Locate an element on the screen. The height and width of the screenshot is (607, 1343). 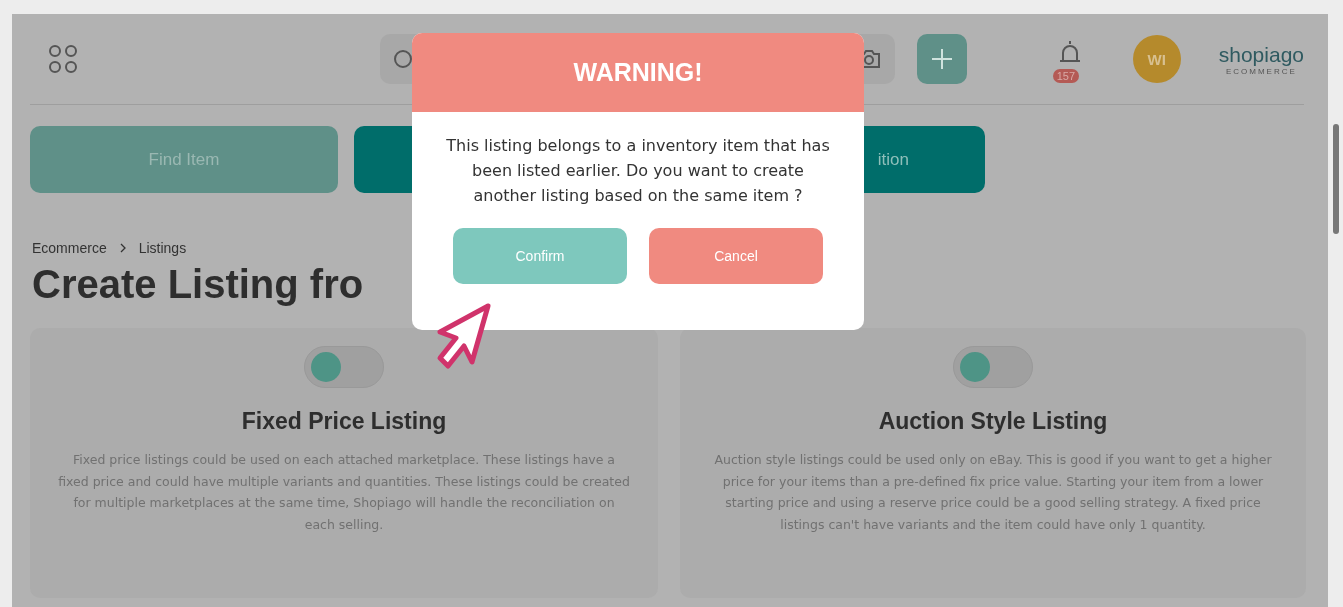
breadcrumb-link: Listings is located at coordinates (162, 248).